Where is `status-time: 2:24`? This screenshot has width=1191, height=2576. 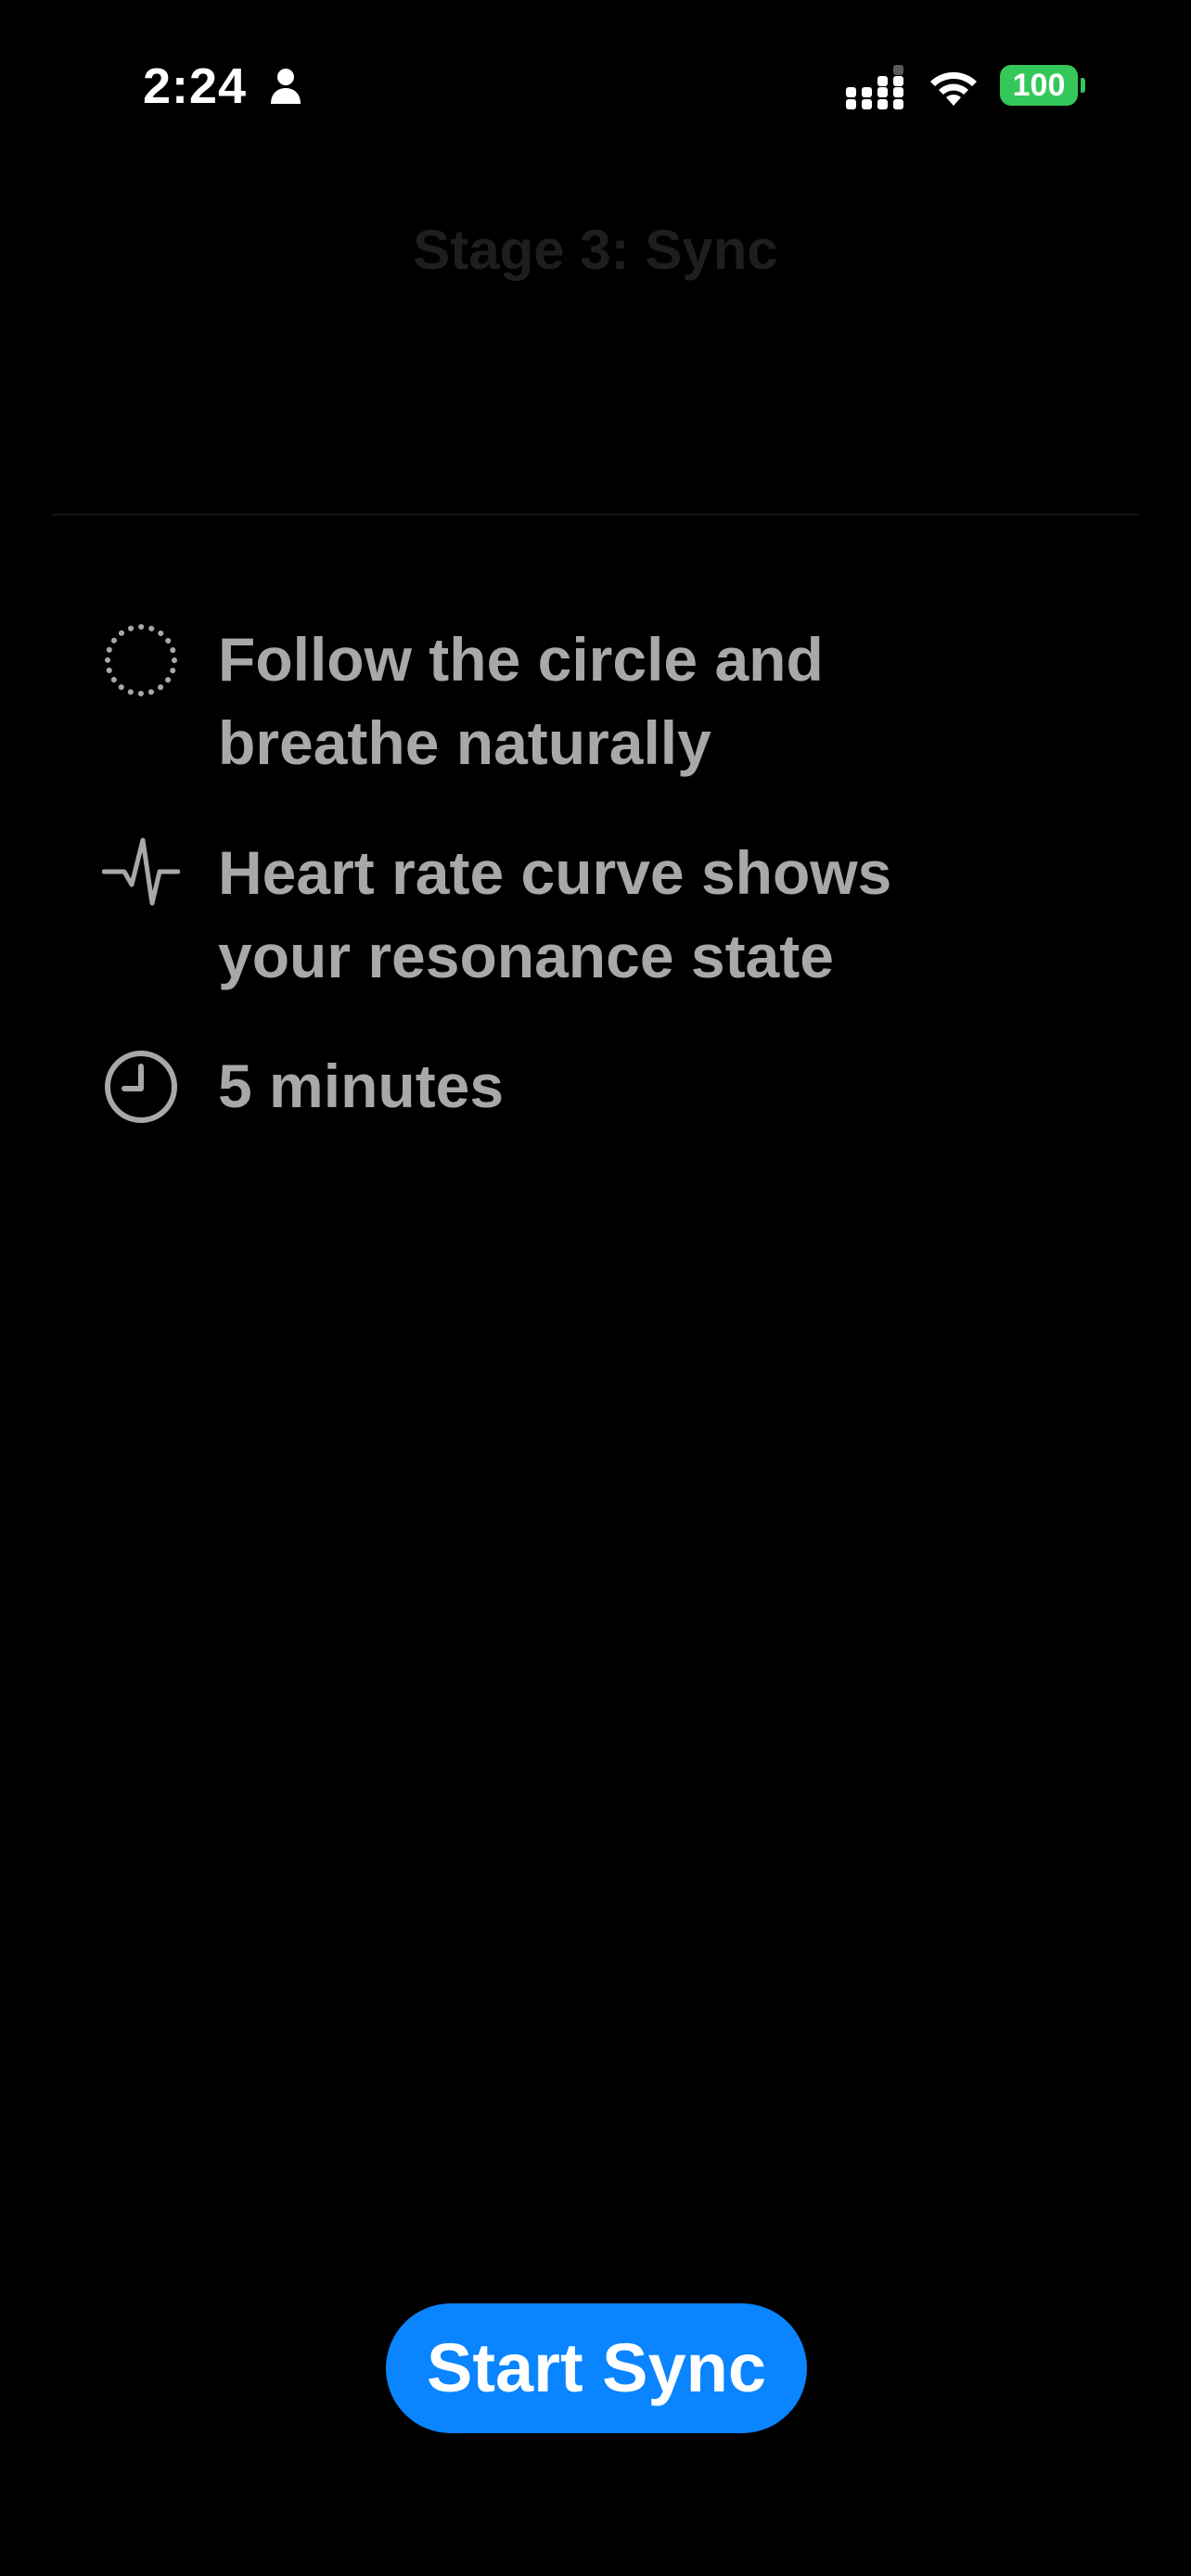
status-time: 2:24 is located at coordinates (196, 86).